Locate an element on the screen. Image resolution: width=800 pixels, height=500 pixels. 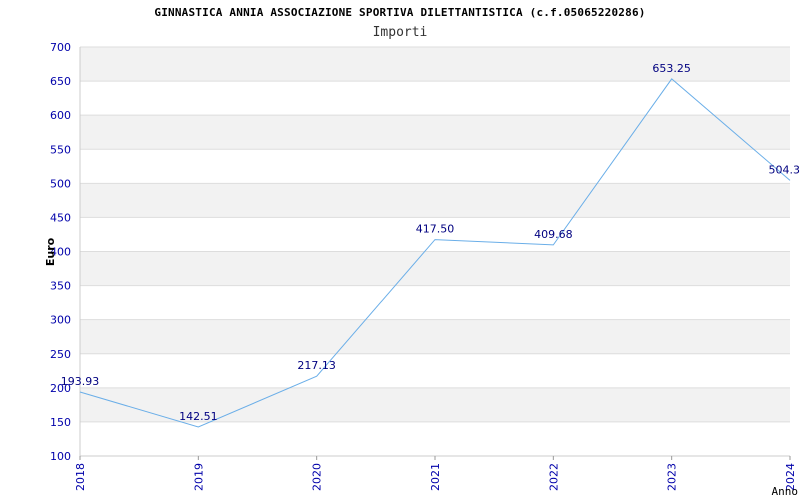
y-tick-label: 450 is located at coordinates (60, 217).